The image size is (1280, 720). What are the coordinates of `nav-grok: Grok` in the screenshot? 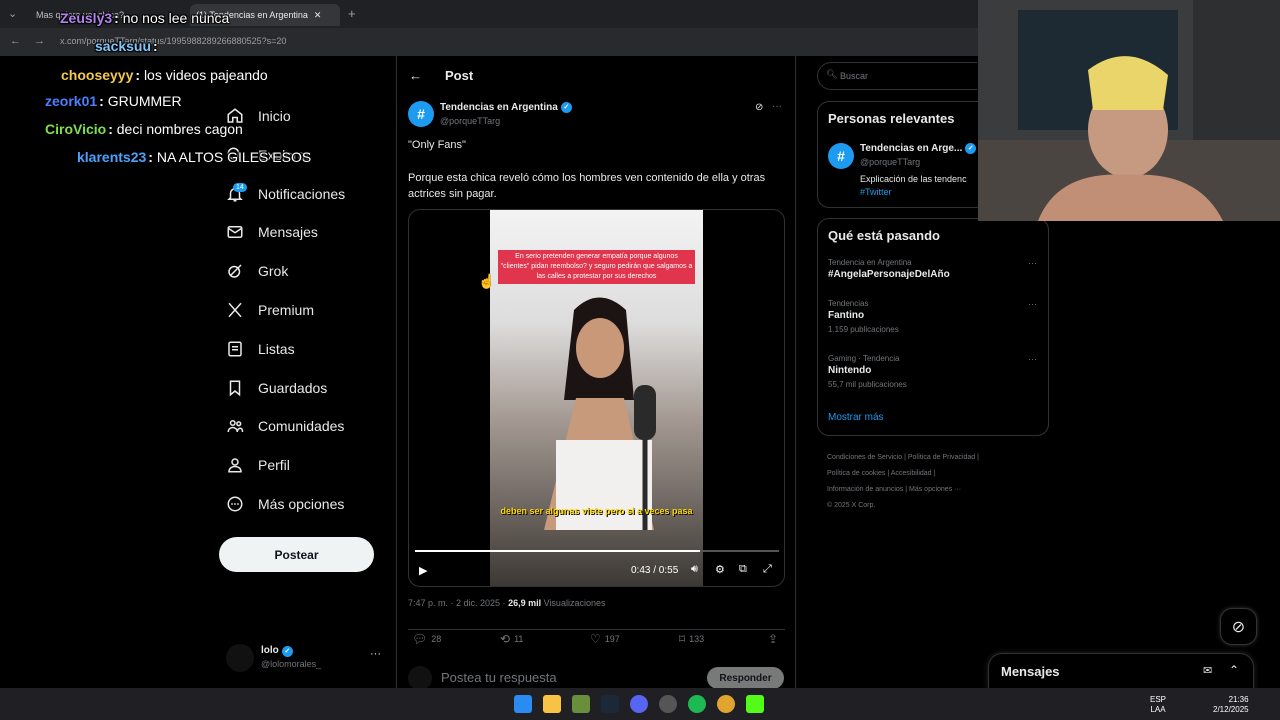 It's located at (257, 271).